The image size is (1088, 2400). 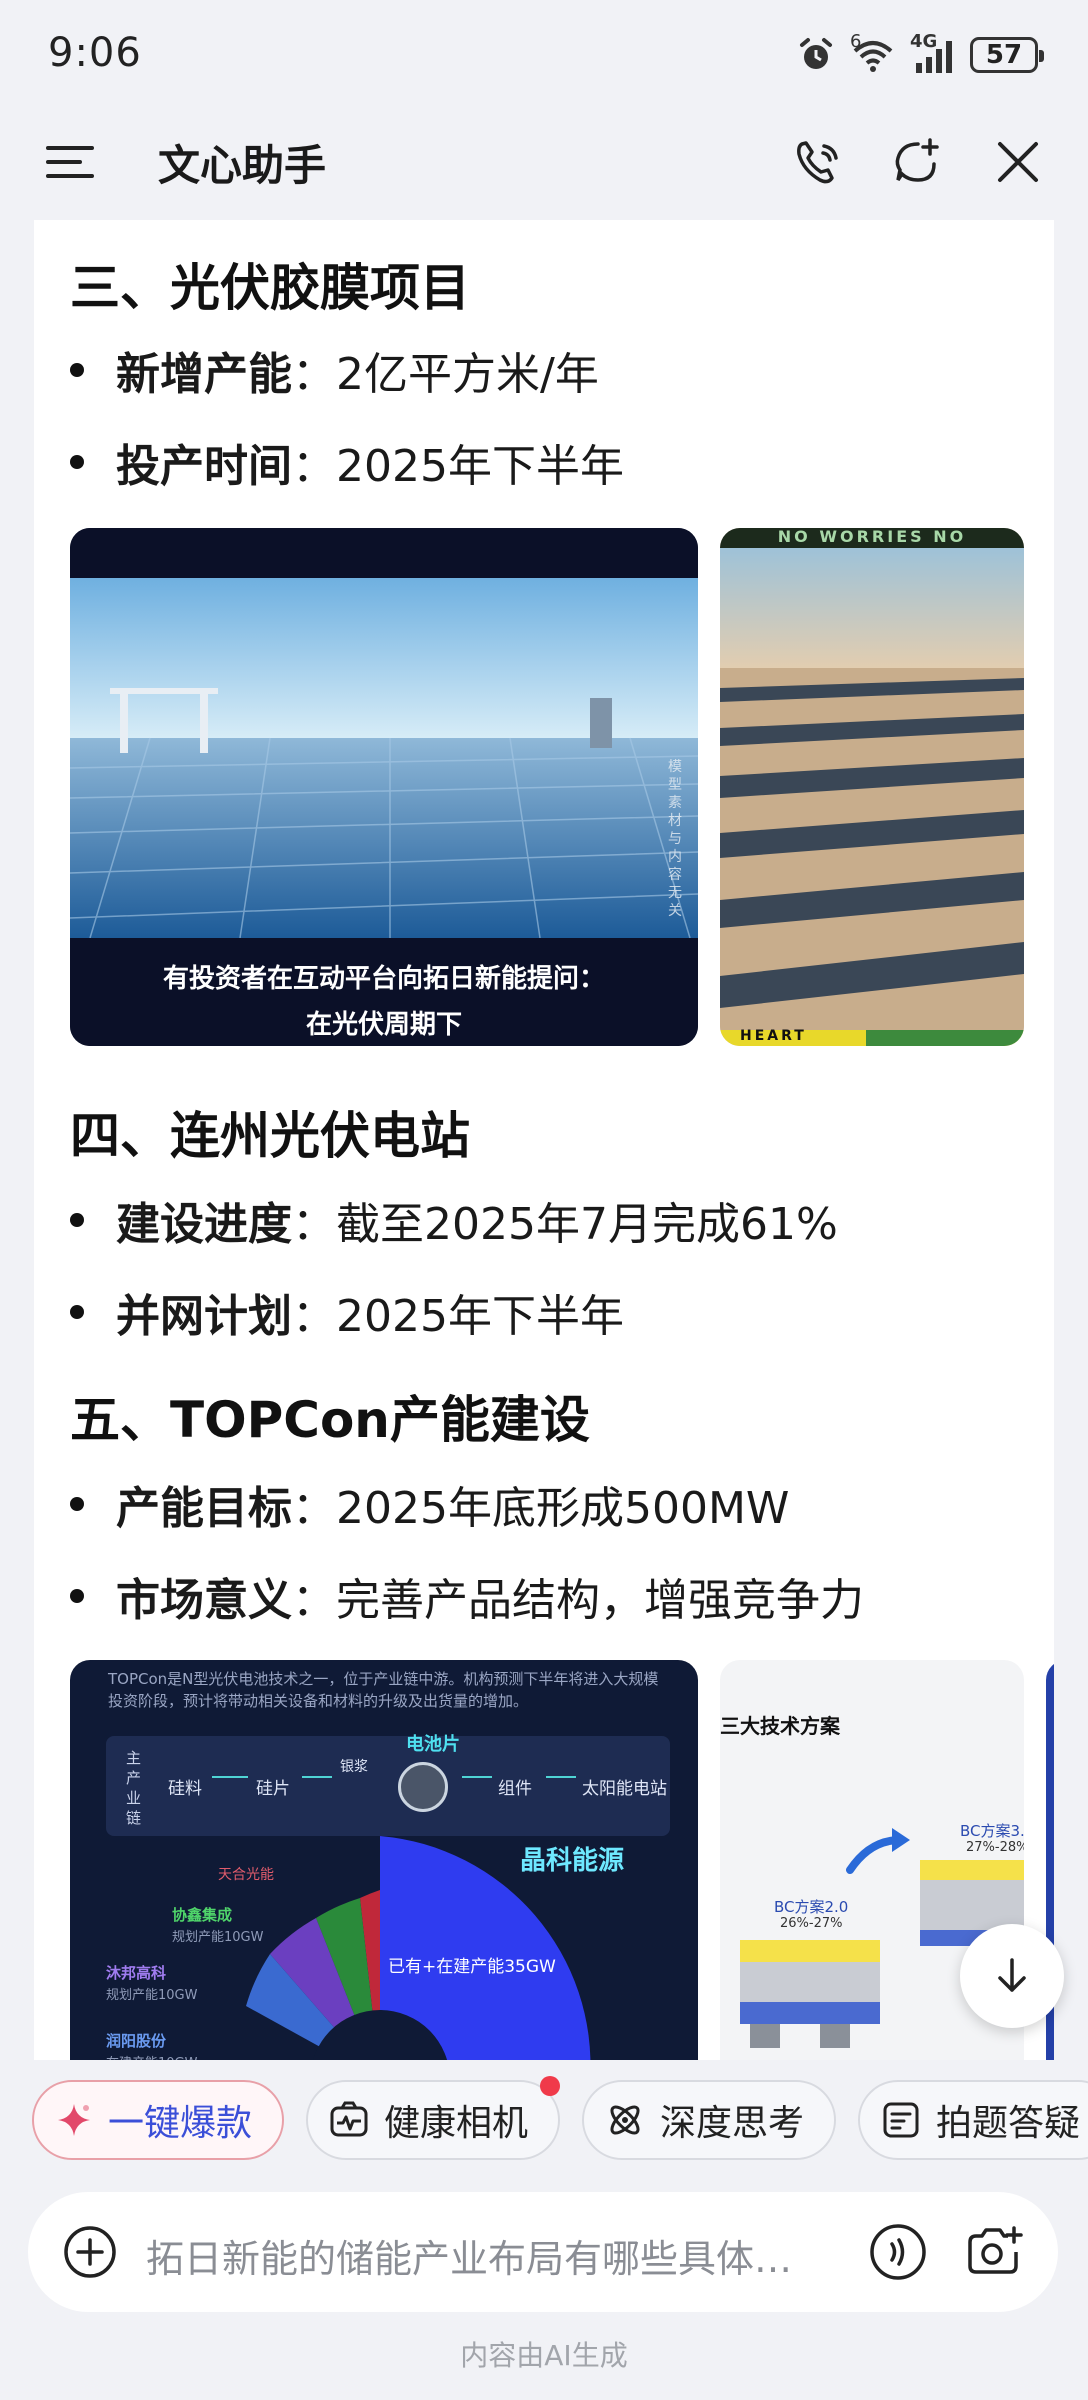 What do you see at coordinates (920, 55) in the screenshot?
I see `status-icons: 6 4G 57` at bounding box center [920, 55].